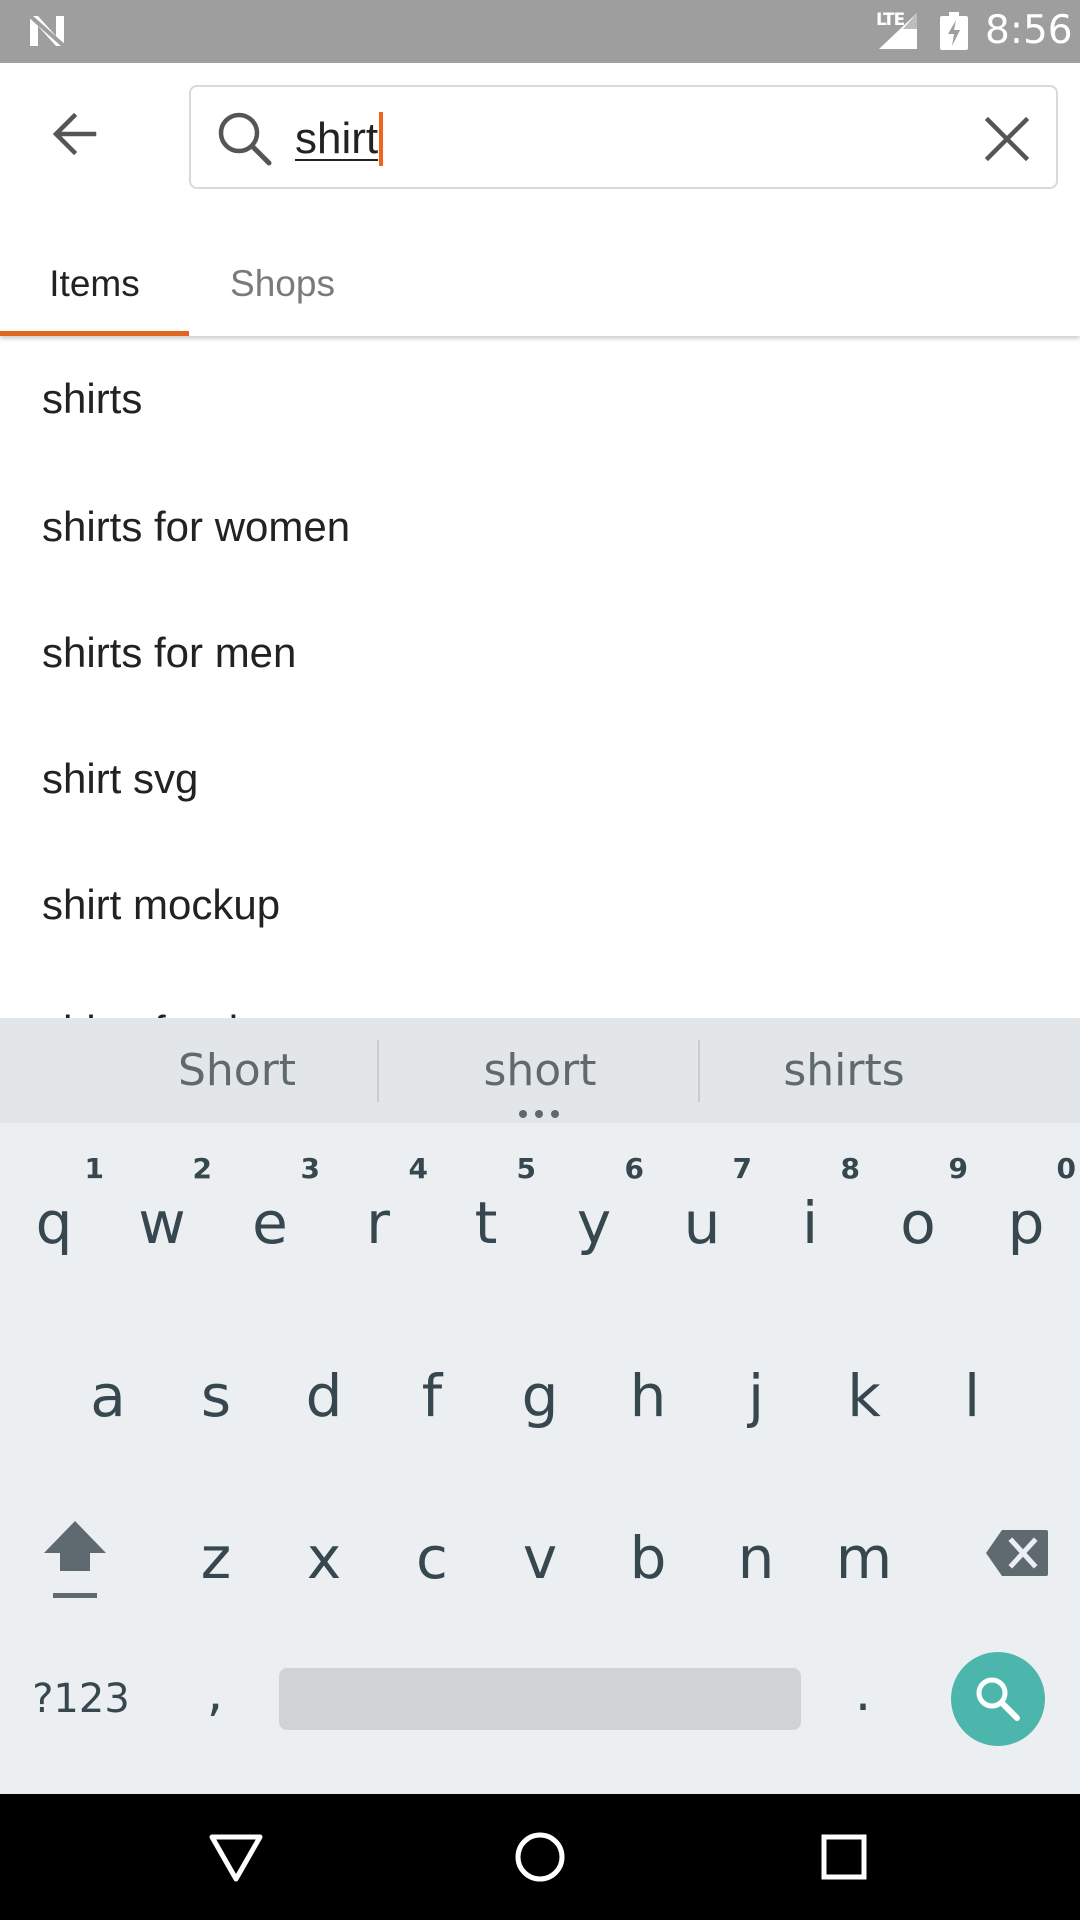 This screenshot has height=1920, width=1080. I want to click on key-label: q, so click(54, 1223).